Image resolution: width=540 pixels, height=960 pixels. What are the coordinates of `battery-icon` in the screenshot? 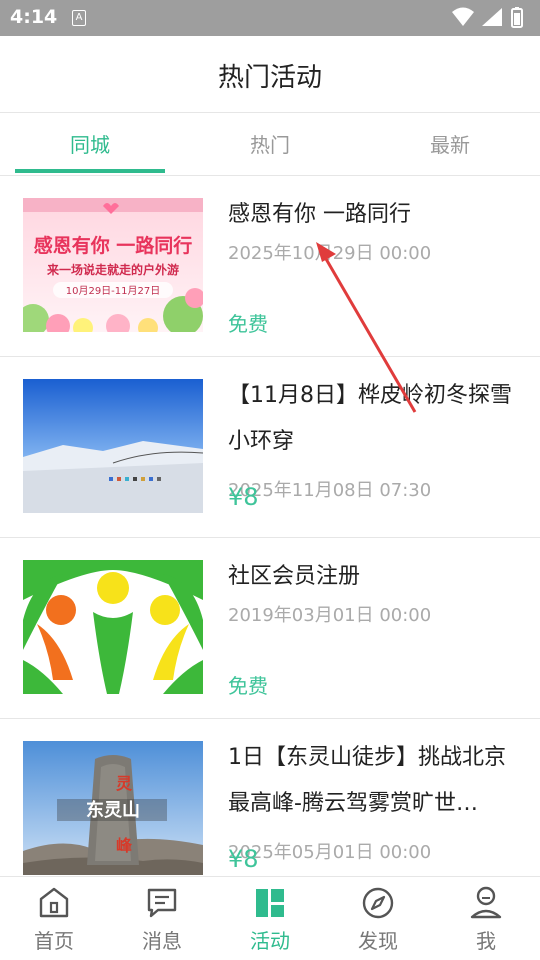 It's located at (517, 17).